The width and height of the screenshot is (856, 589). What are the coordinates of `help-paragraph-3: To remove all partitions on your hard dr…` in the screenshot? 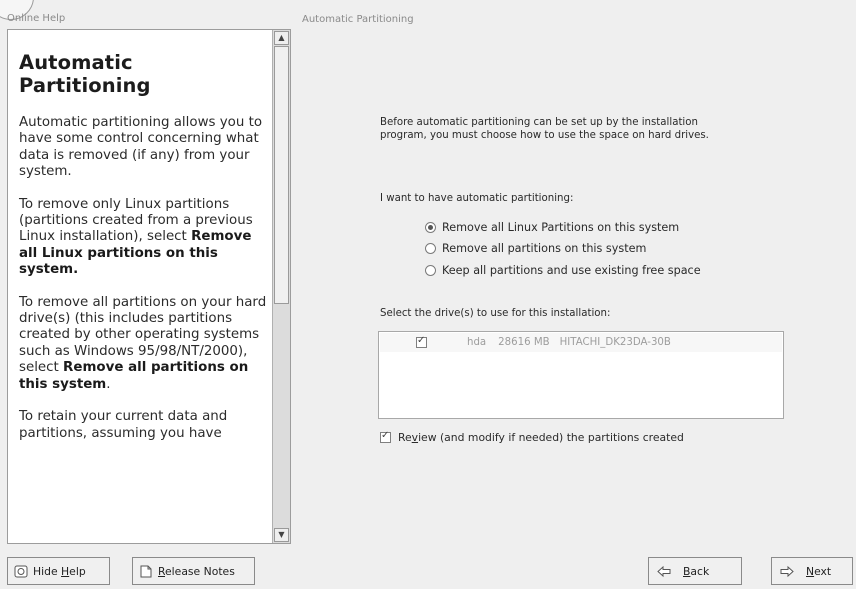 It's located at (144, 344).